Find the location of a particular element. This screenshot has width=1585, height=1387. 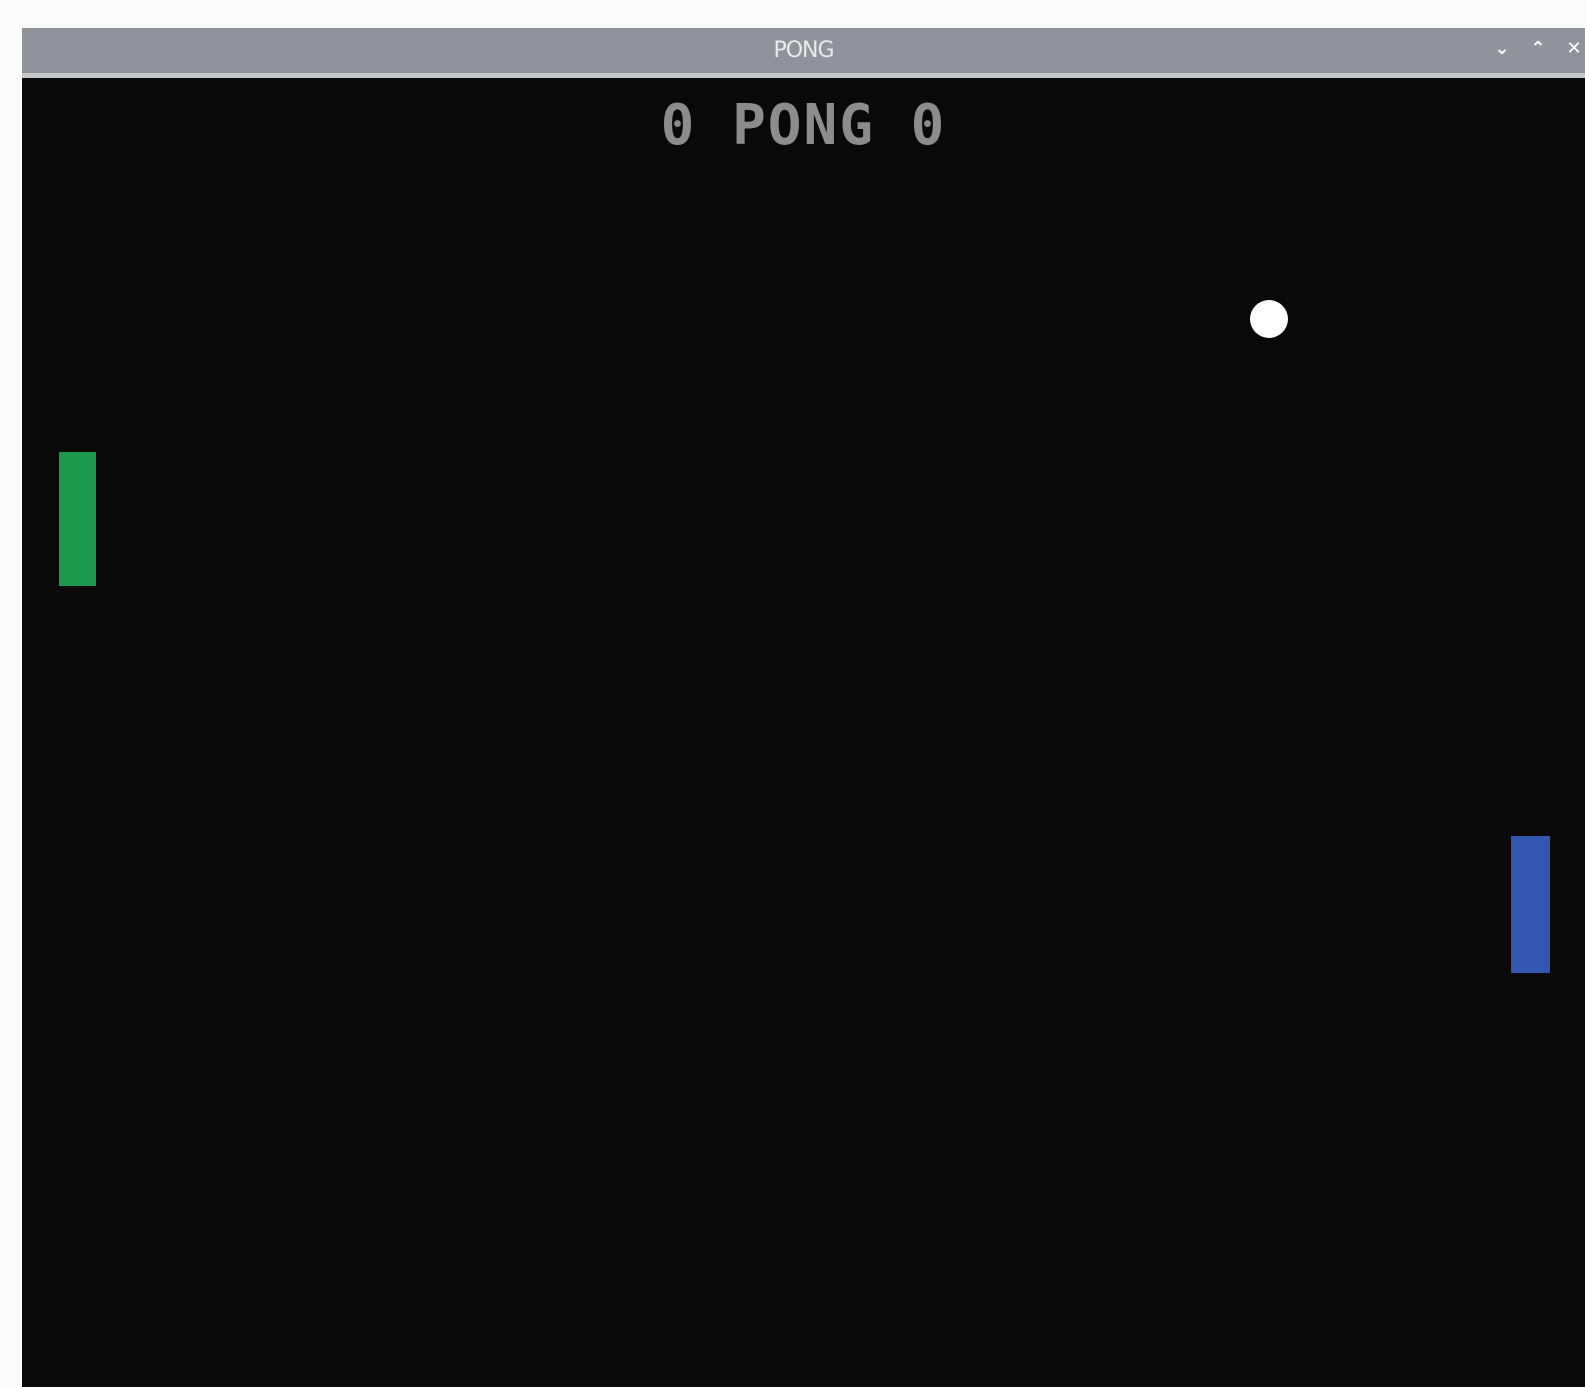

right-score: 0 is located at coordinates (928, 125).